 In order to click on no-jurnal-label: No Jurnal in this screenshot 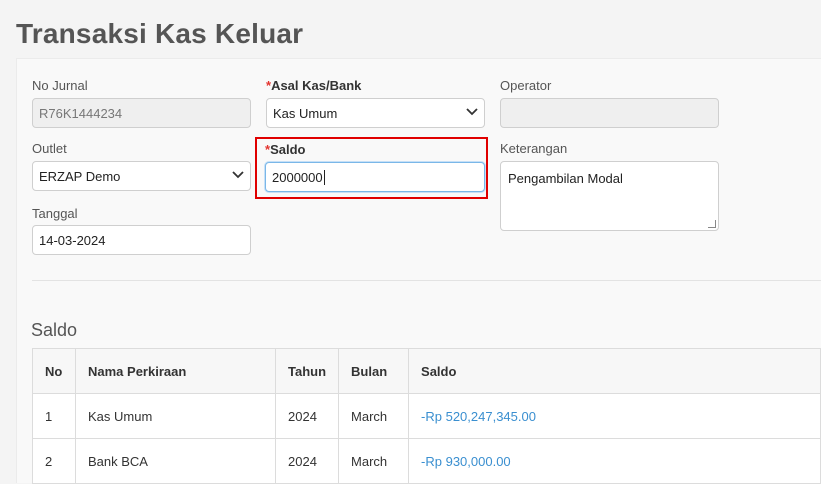, I will do `click(60, 85)`.